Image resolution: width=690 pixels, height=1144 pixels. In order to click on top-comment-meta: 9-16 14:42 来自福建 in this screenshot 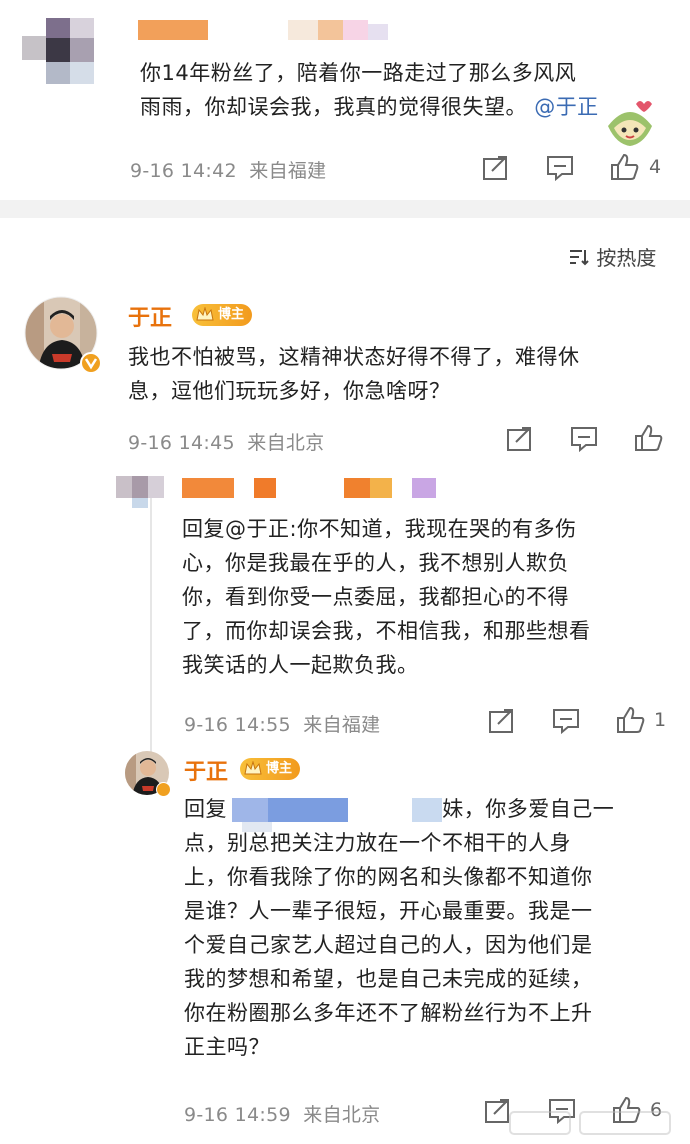, I will do `click(228, 169)`.